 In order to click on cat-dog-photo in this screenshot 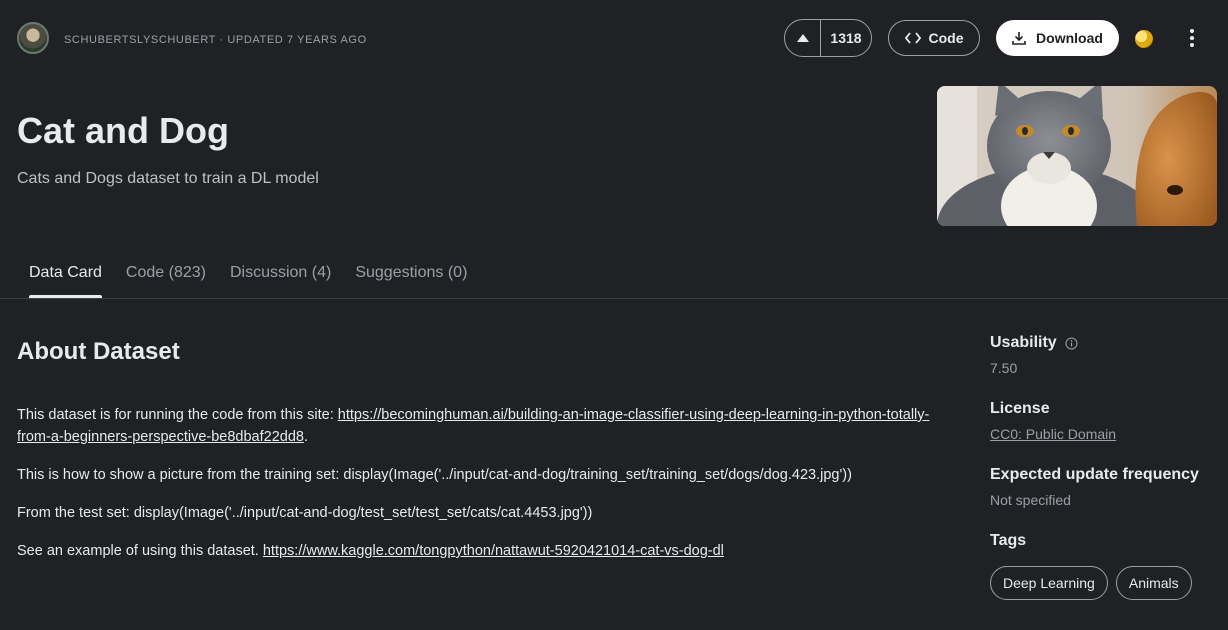, I will do `click(1077, 156)`.